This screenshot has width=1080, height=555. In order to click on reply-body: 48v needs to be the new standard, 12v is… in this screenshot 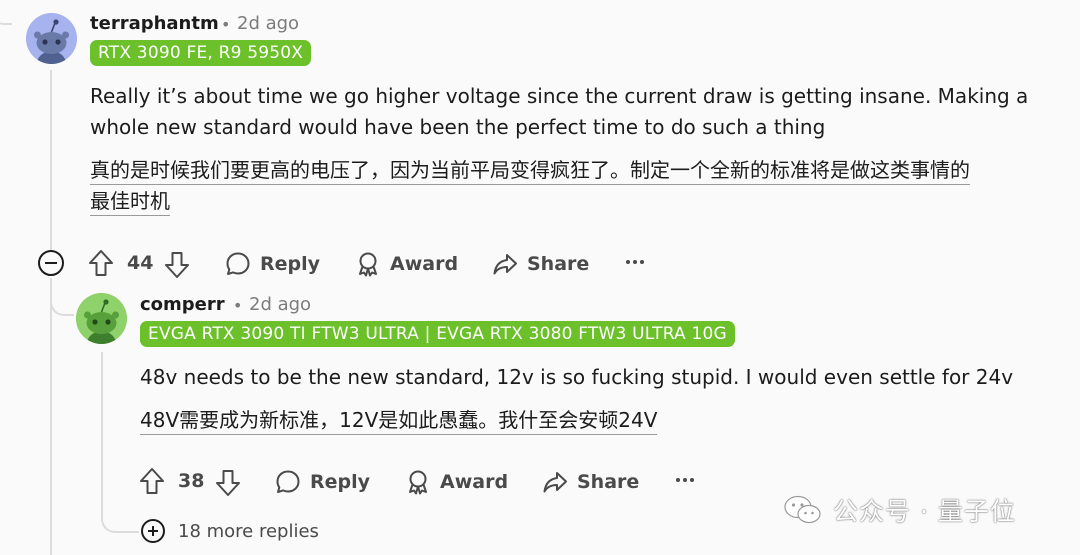, I will do `click(577, 377)`.